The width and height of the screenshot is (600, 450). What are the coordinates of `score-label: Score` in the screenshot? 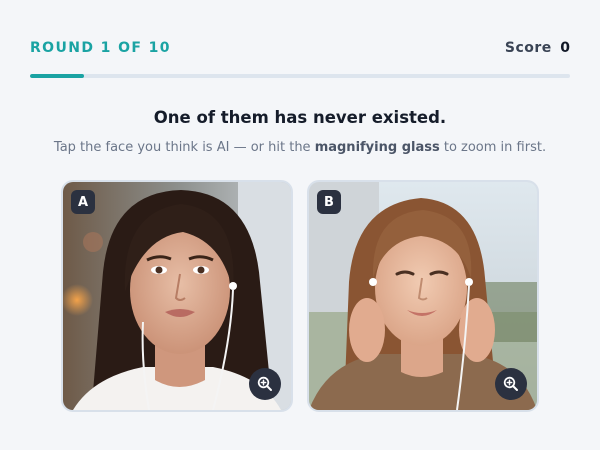 It's located at (528, 48).